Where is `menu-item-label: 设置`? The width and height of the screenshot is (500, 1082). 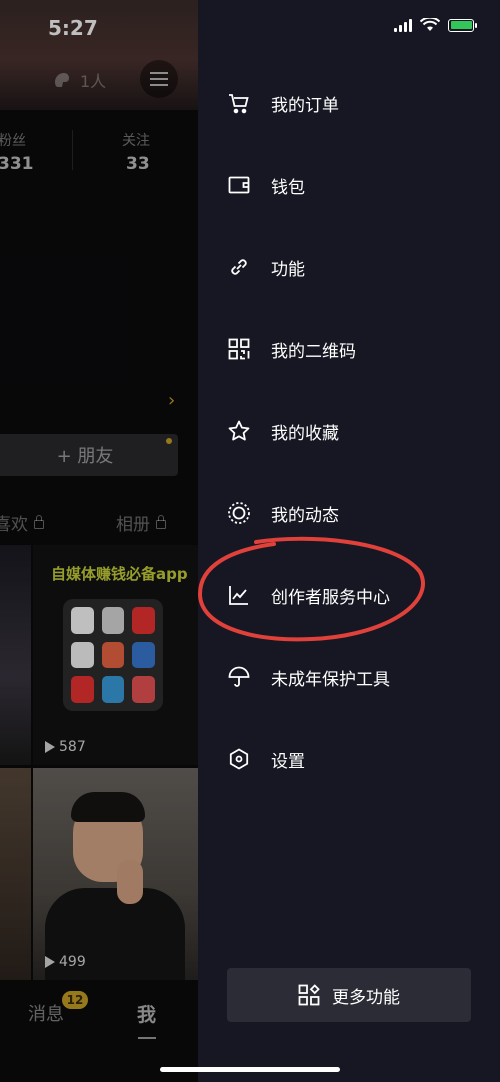
menu-item-label: 设置 is located at coordinates (288, 761).